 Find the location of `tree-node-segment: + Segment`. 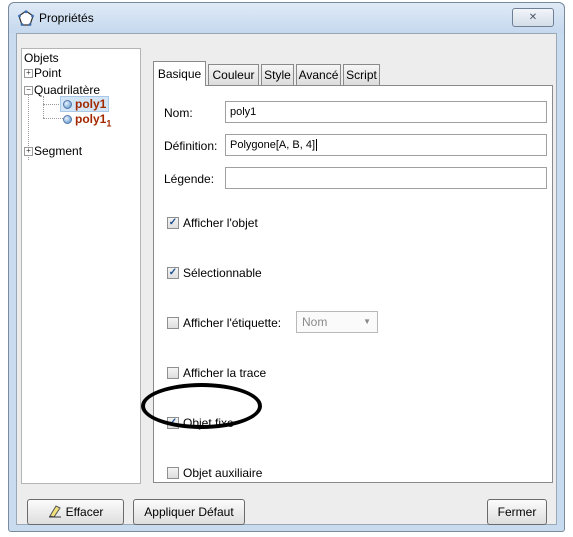

tree-node-segment: + Segment is located at coordinates (53, 151).